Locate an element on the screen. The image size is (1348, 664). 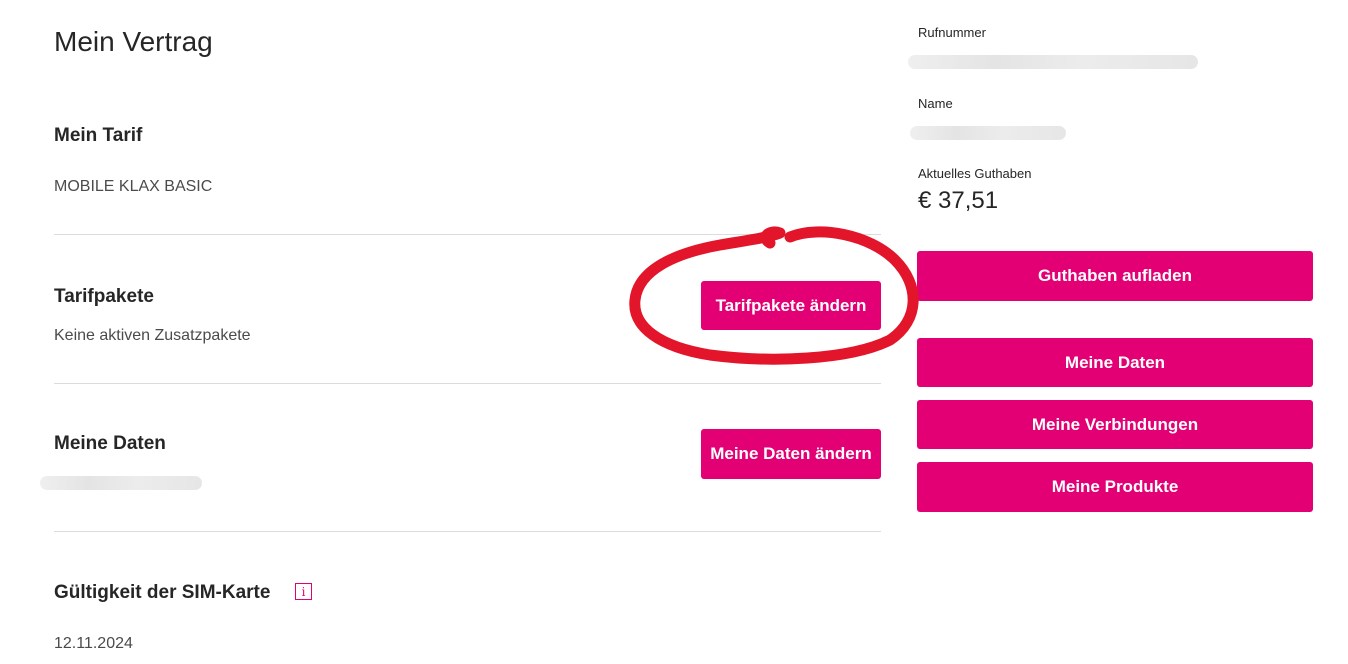
guthaben-aufladen-button: Guthaben aufladen is located at coordinates (1115, 276).